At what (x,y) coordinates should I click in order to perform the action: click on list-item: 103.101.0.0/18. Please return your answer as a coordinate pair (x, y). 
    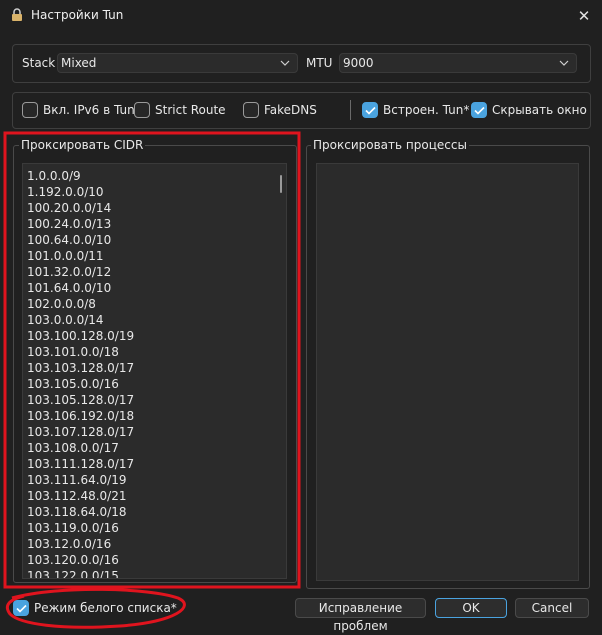
    Looking at the image, I should click on (154, 352).